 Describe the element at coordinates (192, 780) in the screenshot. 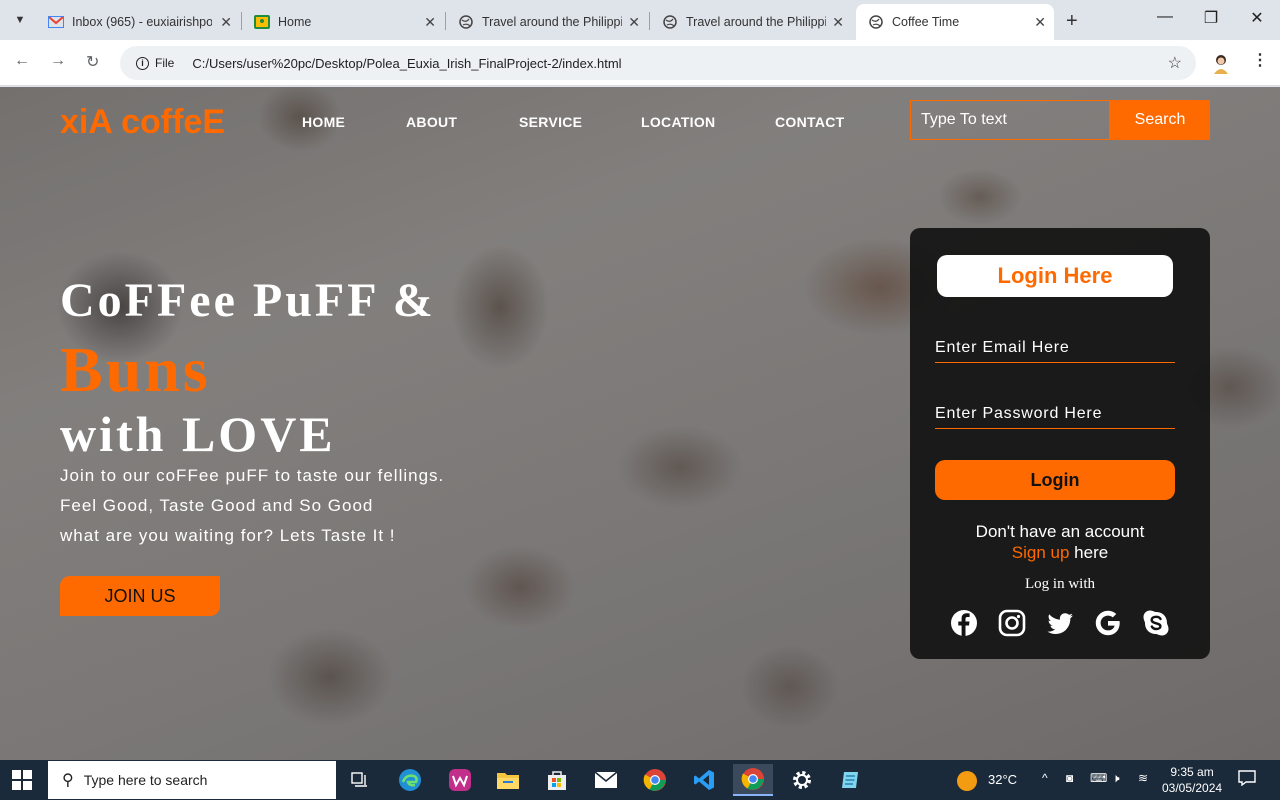

I see `taskbar-search-box: ⚲ Type here to search` at that location.